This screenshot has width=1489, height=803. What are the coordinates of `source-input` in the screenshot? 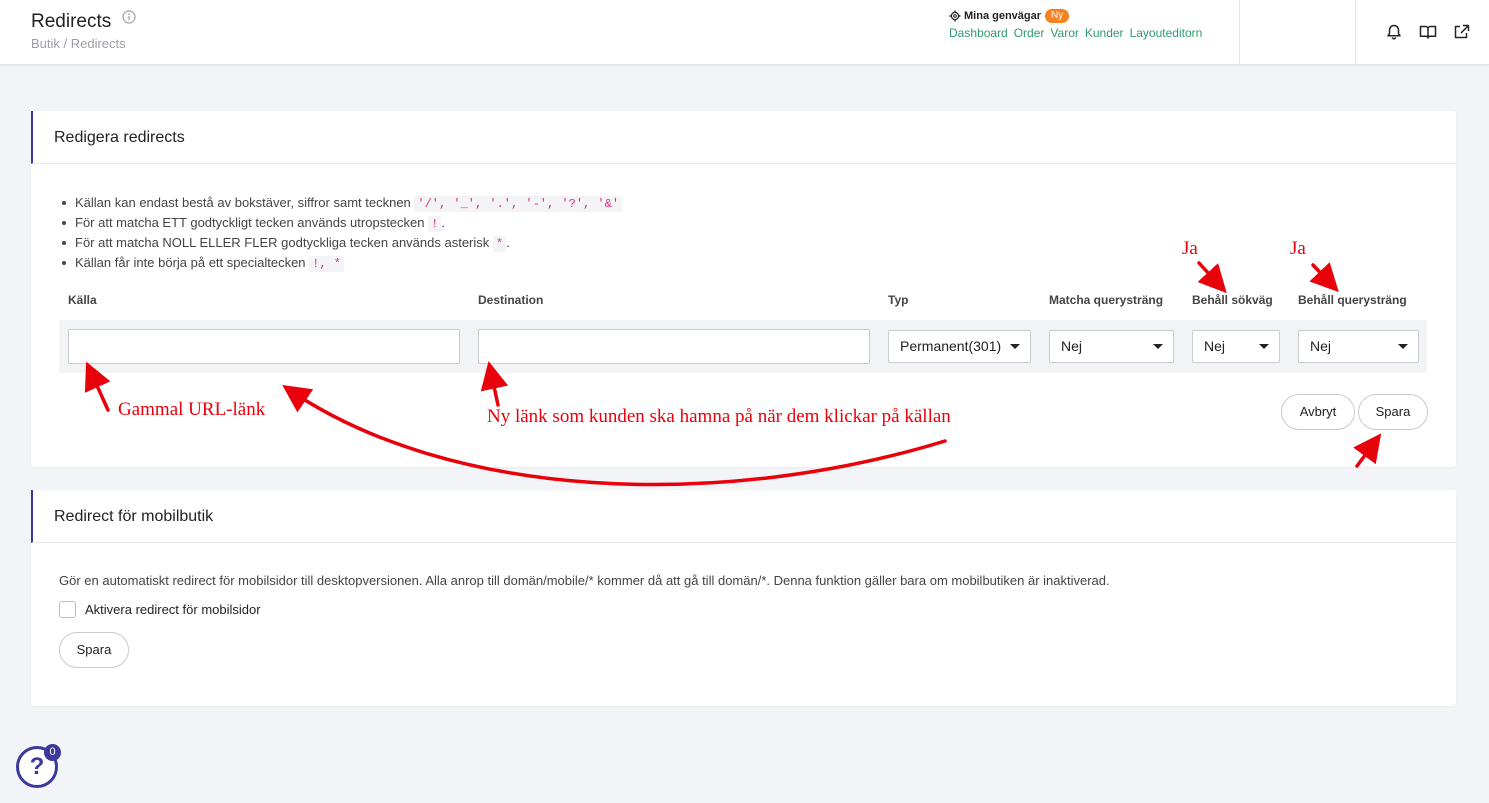 It's located at (264, 346).